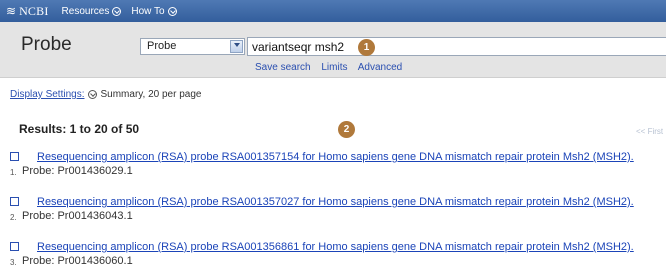 This screenshot has width=666, height=276. What do you see at coordinates (47, 94) in the screenshot?
I see `display-settings-link: Display Settings:` at bounding box center [47, 94].